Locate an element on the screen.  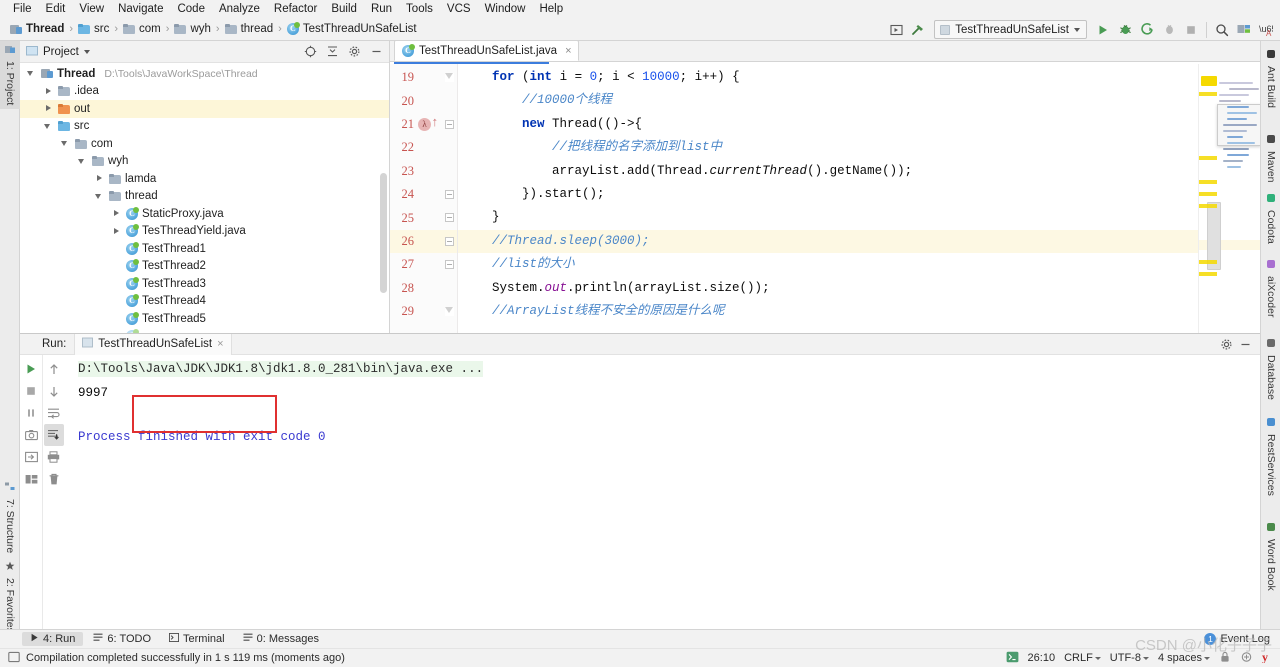
tree-node: lamda is located at coordinates (204, 179).